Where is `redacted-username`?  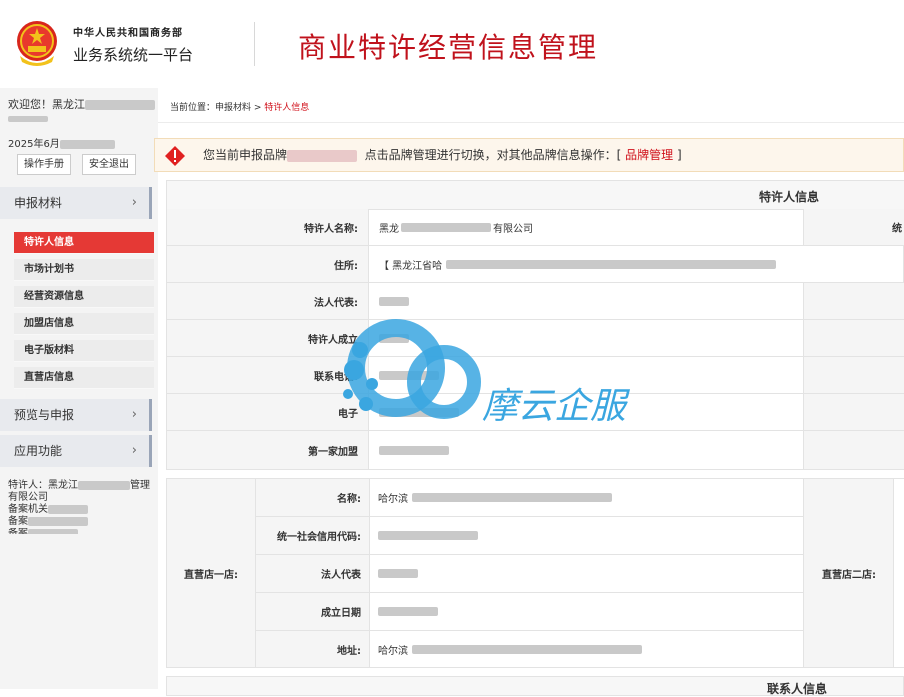
redacted-username is located at coordinates (120, 105).